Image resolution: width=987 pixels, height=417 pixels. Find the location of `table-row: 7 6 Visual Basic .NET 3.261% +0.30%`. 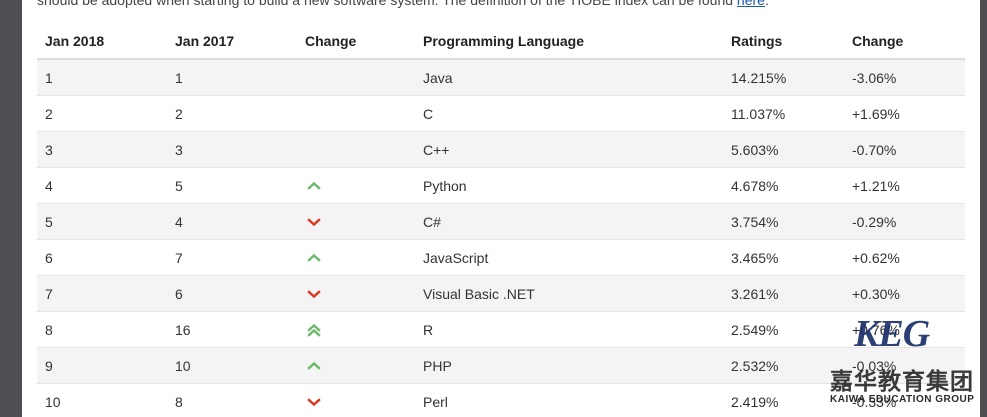

table-row: 7 6 Visual Basic .NET 3.261% +0.30% is located at coordinates (501, 293).